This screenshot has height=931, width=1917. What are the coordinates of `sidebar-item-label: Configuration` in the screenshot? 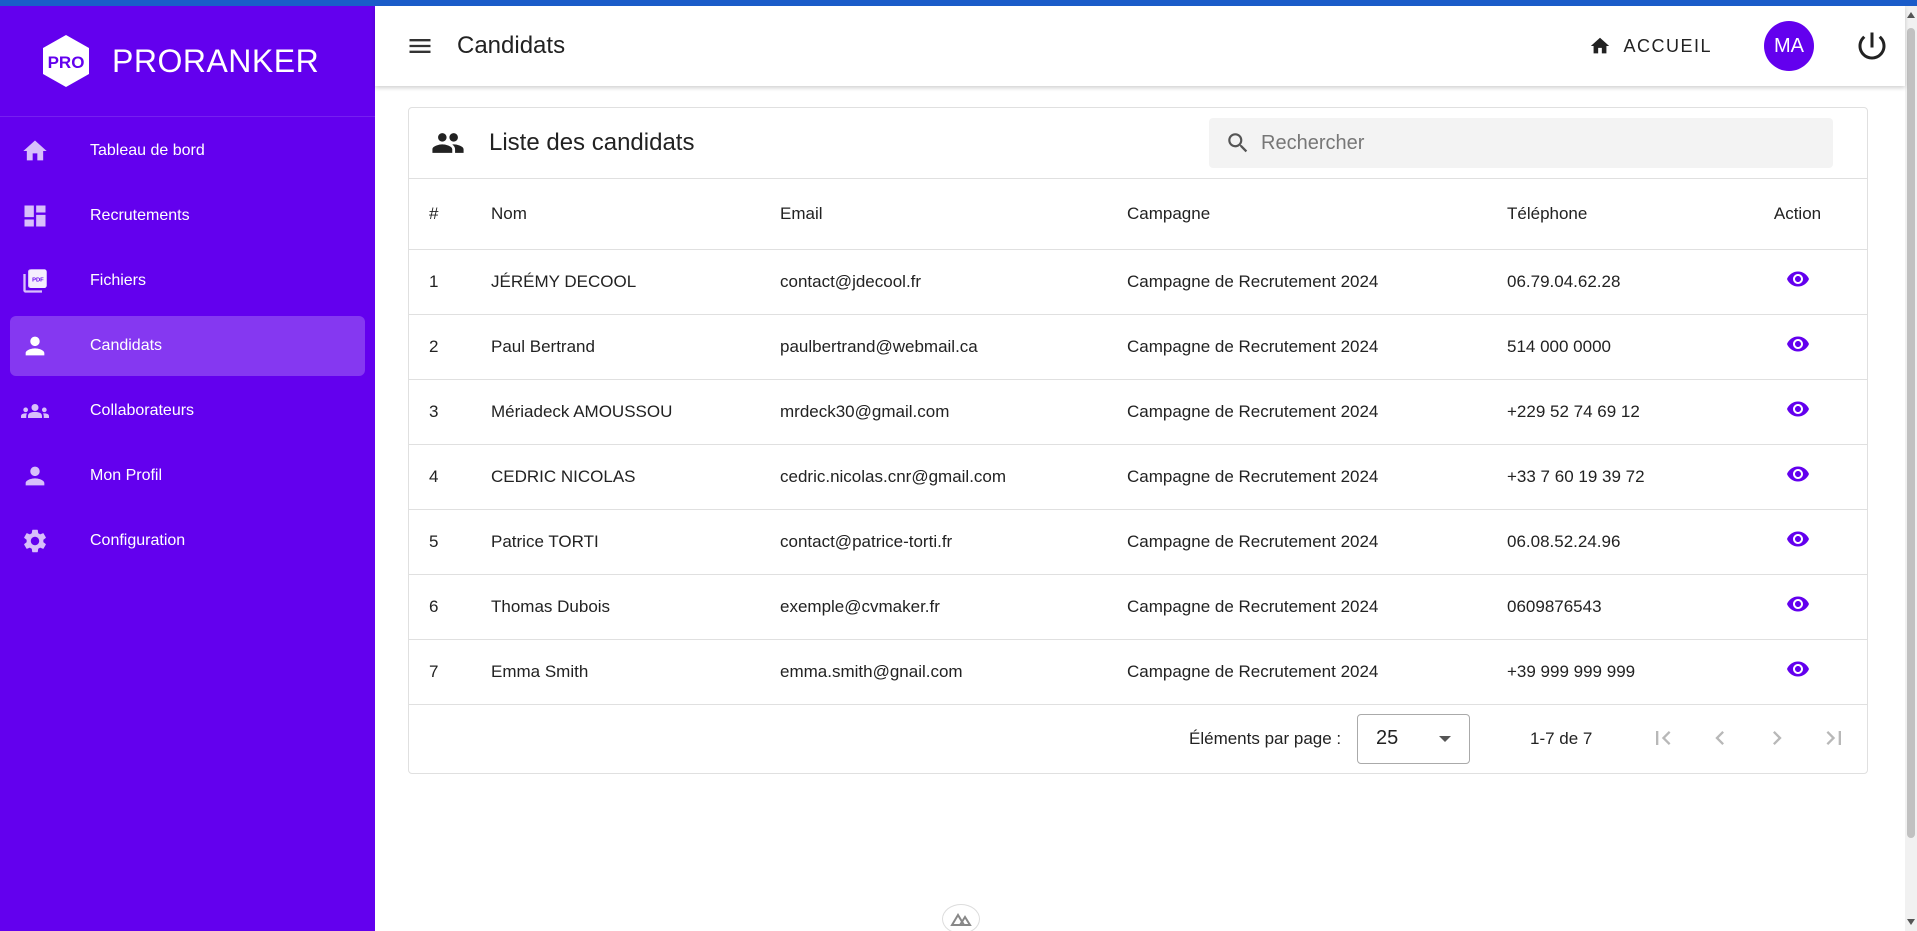 It's located at (138, 540).